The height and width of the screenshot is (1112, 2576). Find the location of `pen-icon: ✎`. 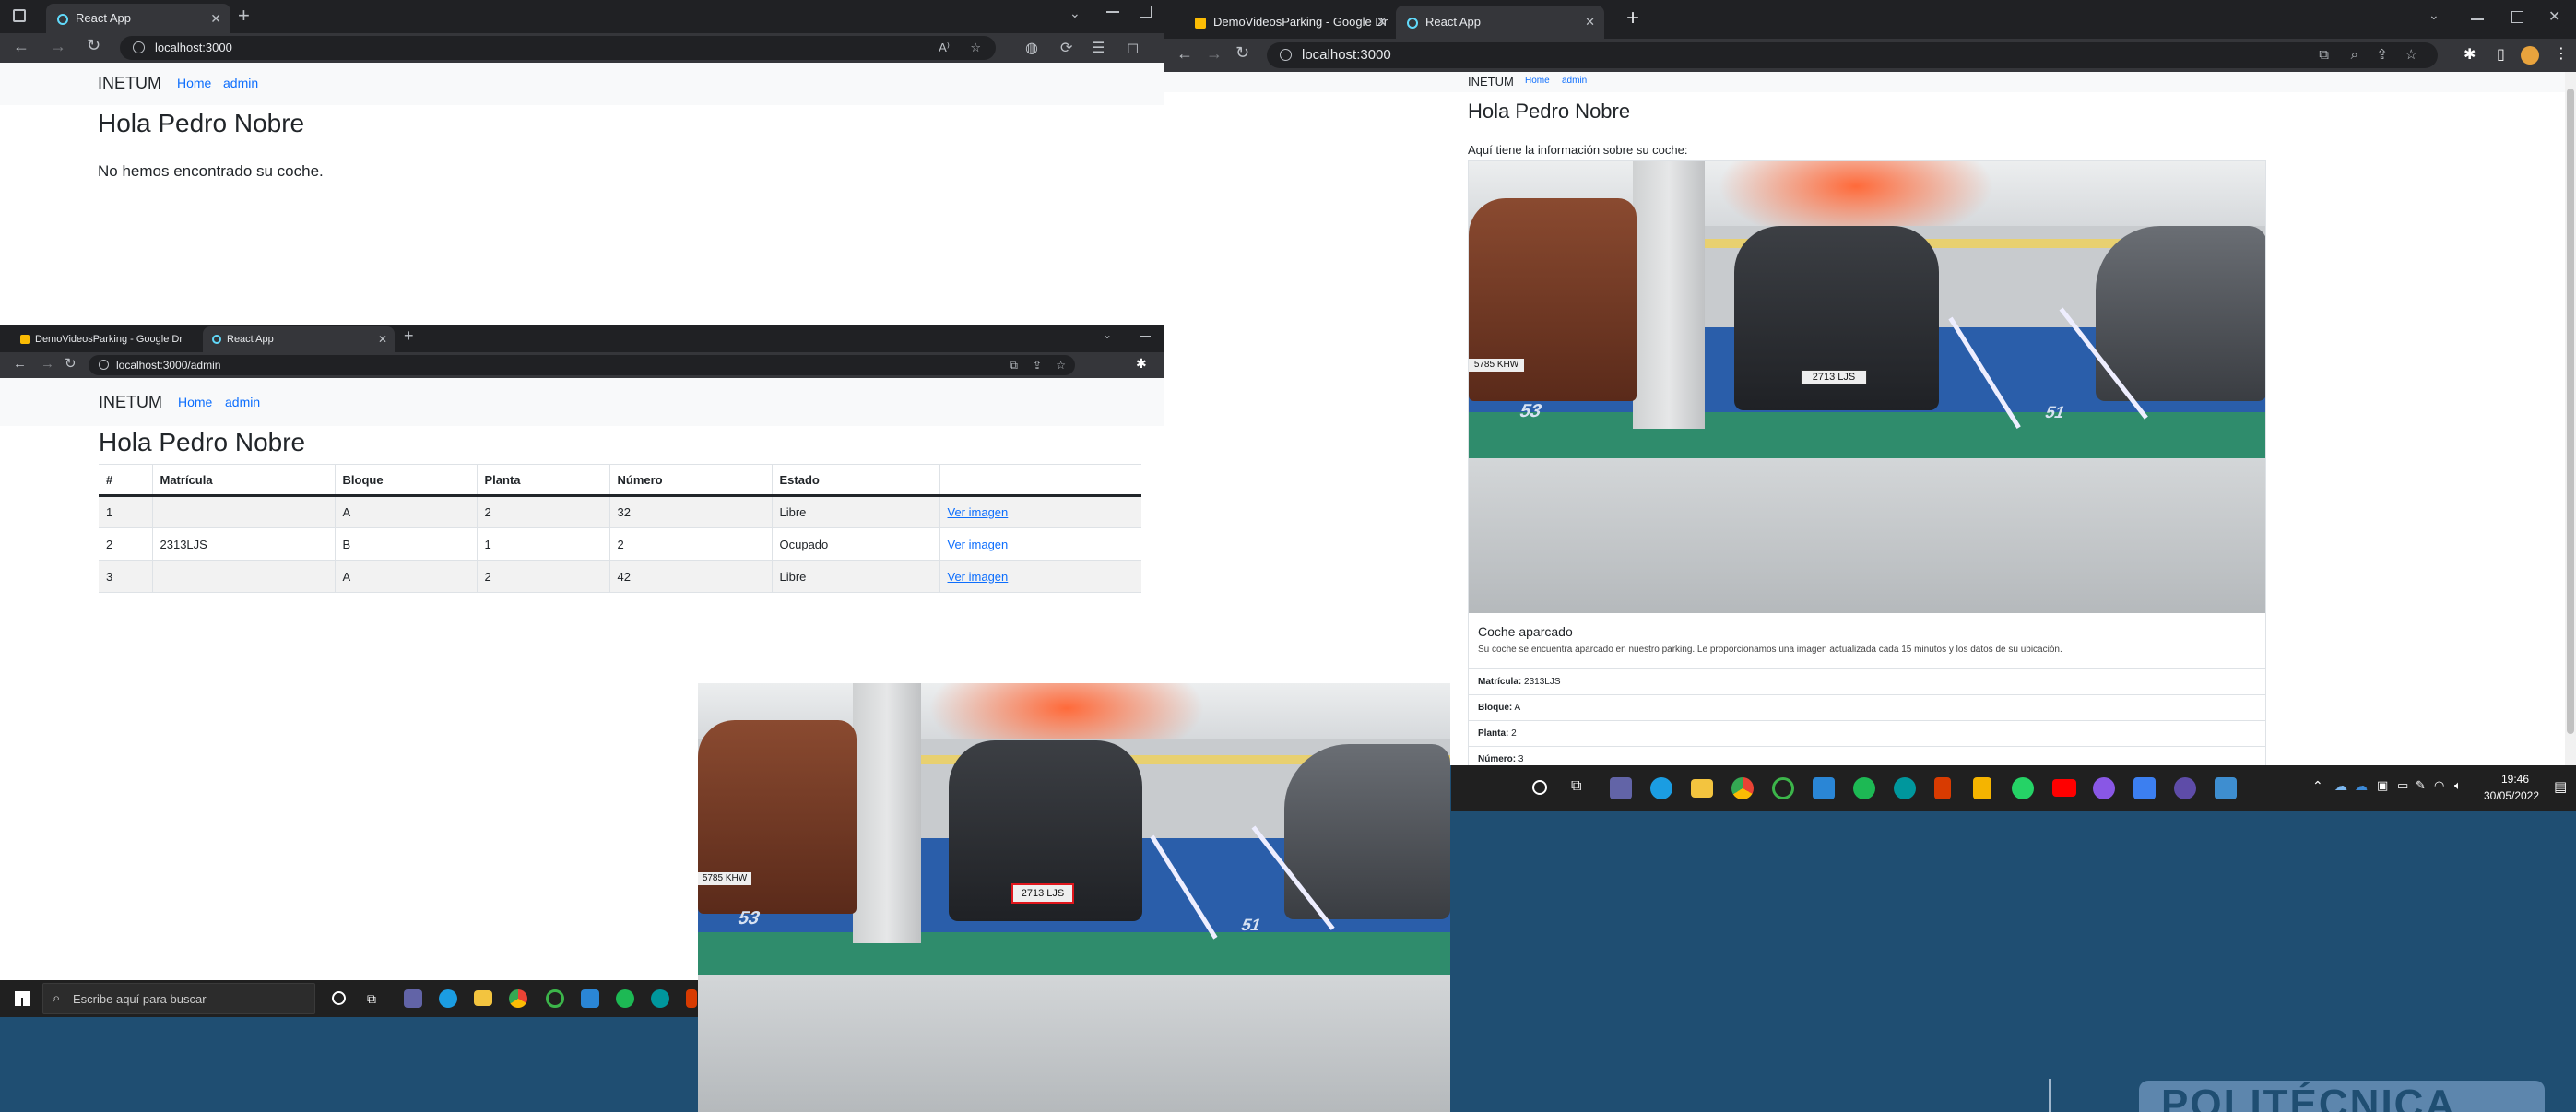

pen-icon: ✎ is located at coordinates (2421, 785).